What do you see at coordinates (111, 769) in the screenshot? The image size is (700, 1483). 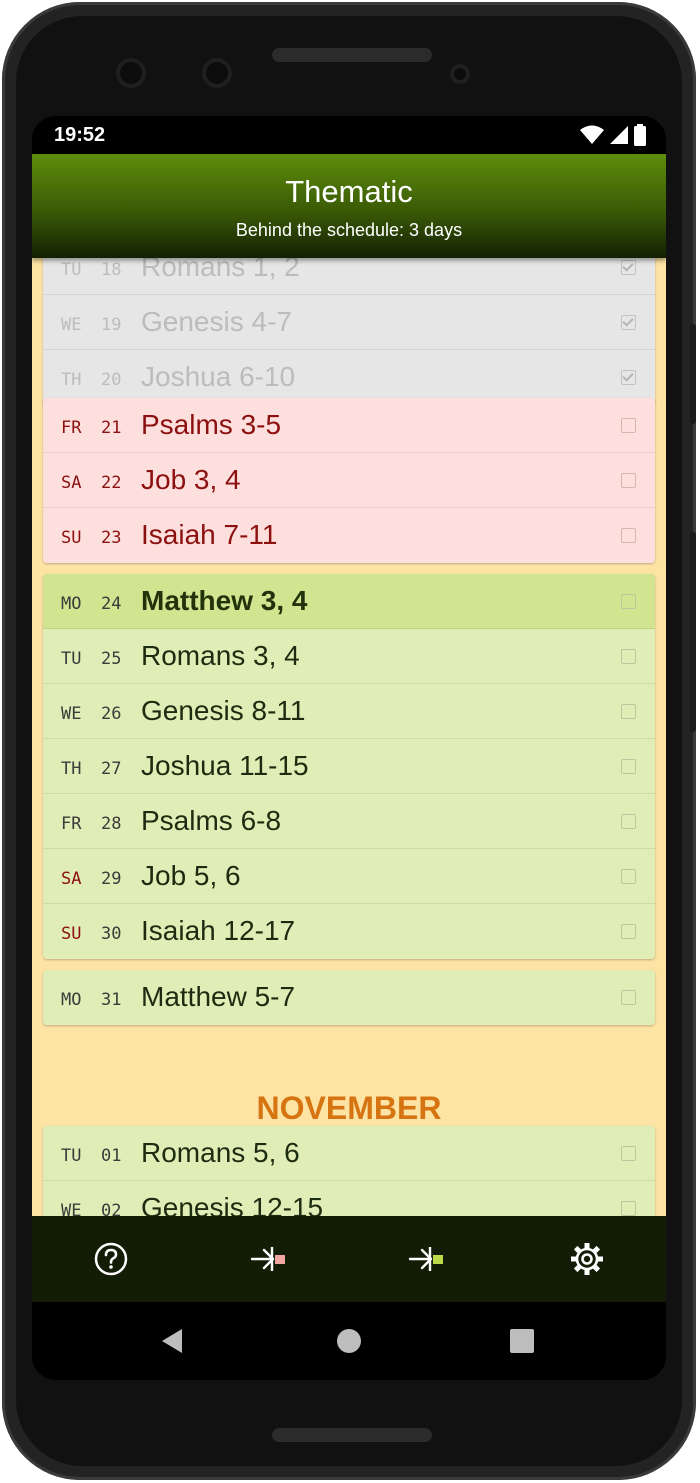 I see `day-number: 27` at bounding box center [111, 769].